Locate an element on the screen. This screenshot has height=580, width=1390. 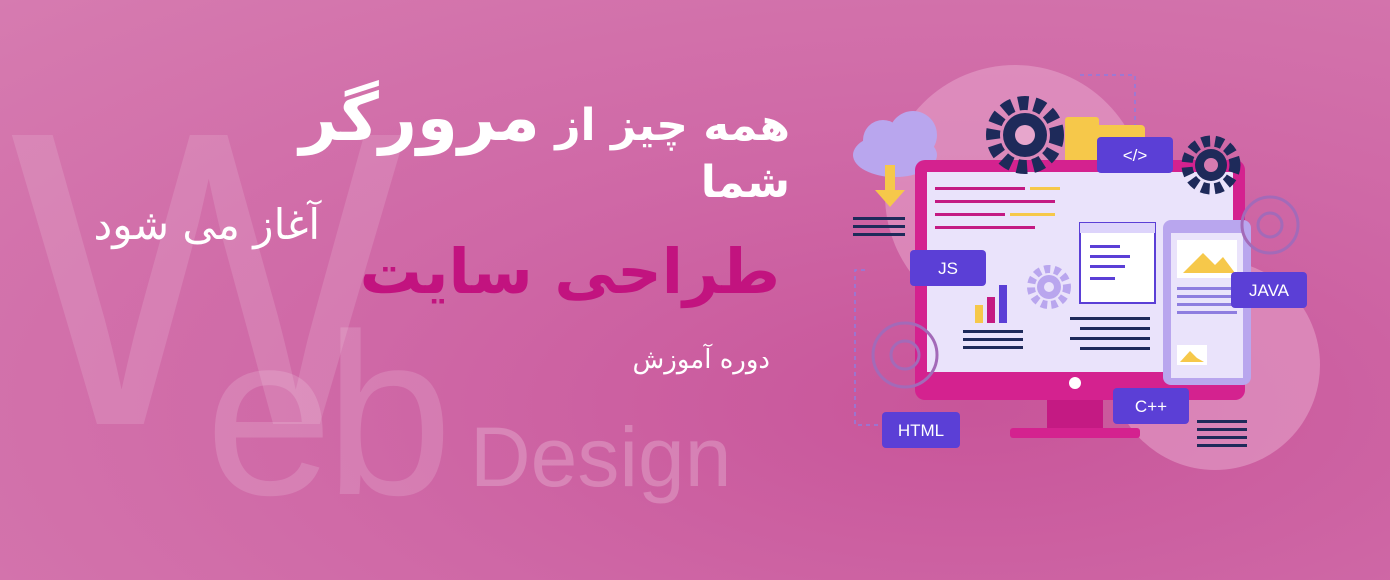
page-title: طراحی سایت is located at coordinates (569, 271).